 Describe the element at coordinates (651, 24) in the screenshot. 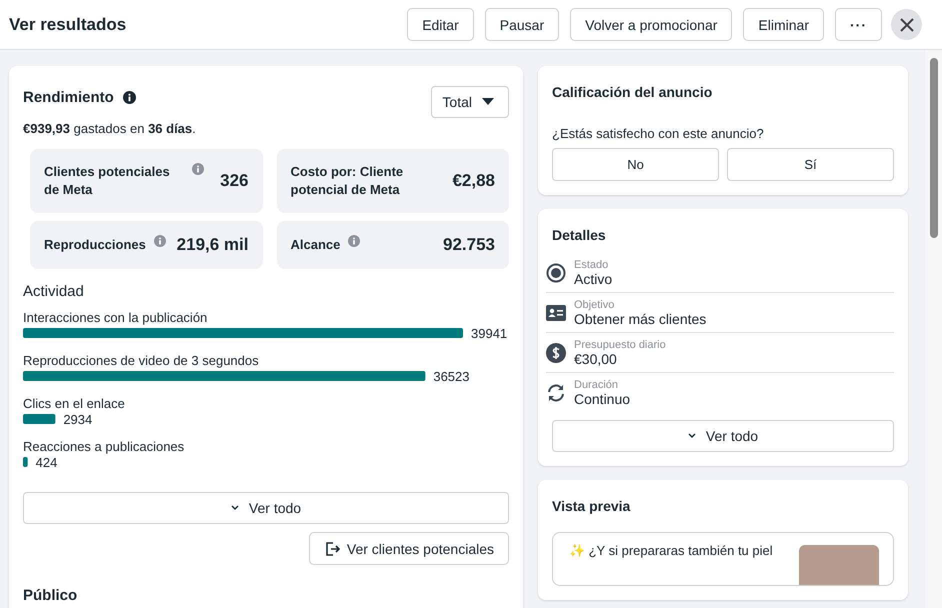

I see `action-button: Volver a promocionar` at that location.